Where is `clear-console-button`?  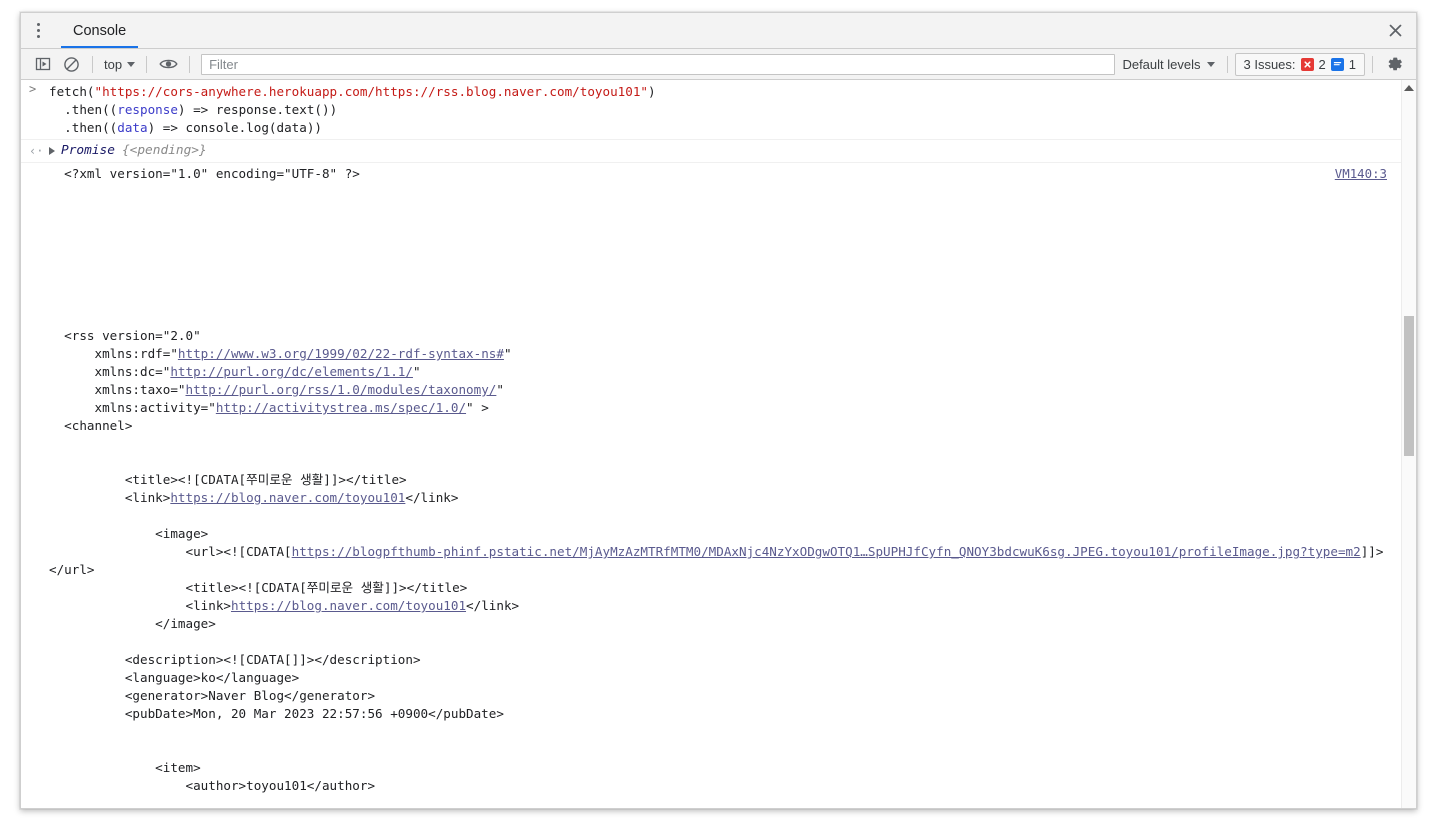
clear-console-button is located at coordinates (71, 64).